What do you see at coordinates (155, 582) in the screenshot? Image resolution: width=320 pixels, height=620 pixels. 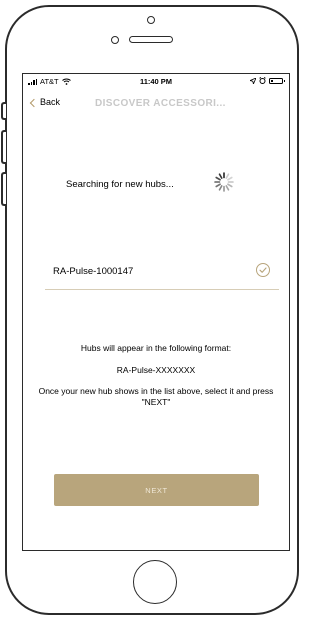 I see `home-button` at bounding box center [155, 582].